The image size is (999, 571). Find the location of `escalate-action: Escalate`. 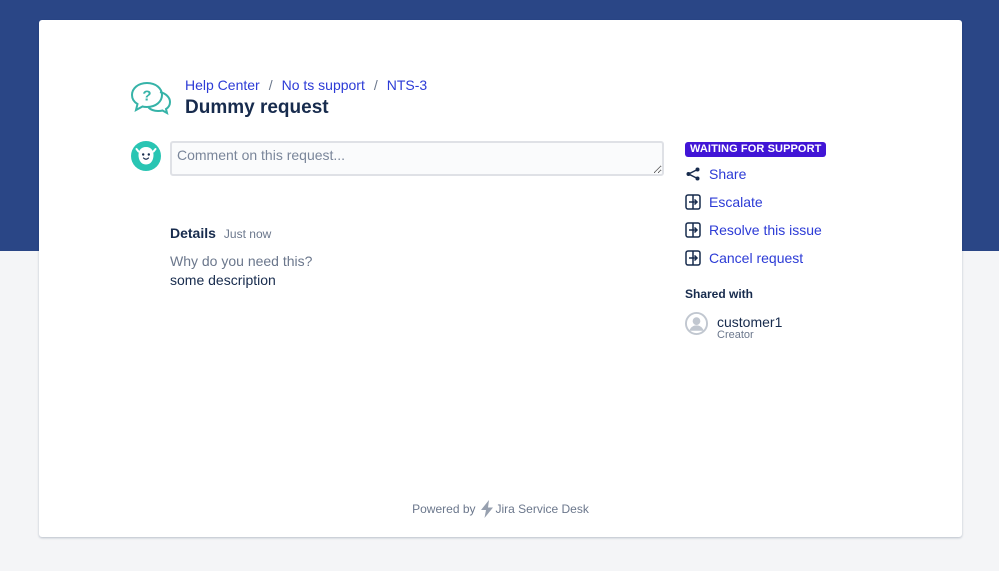

escalate-action: Escalate is located at coordinates (805, 202).